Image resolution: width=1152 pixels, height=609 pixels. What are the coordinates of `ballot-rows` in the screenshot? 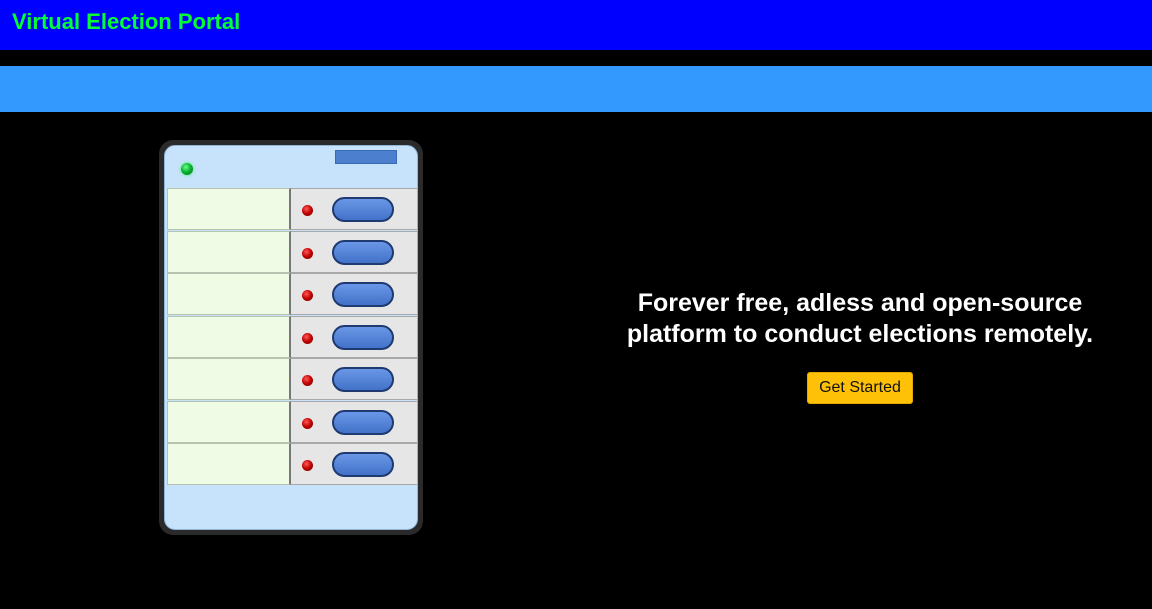 It's located at (292, 337).